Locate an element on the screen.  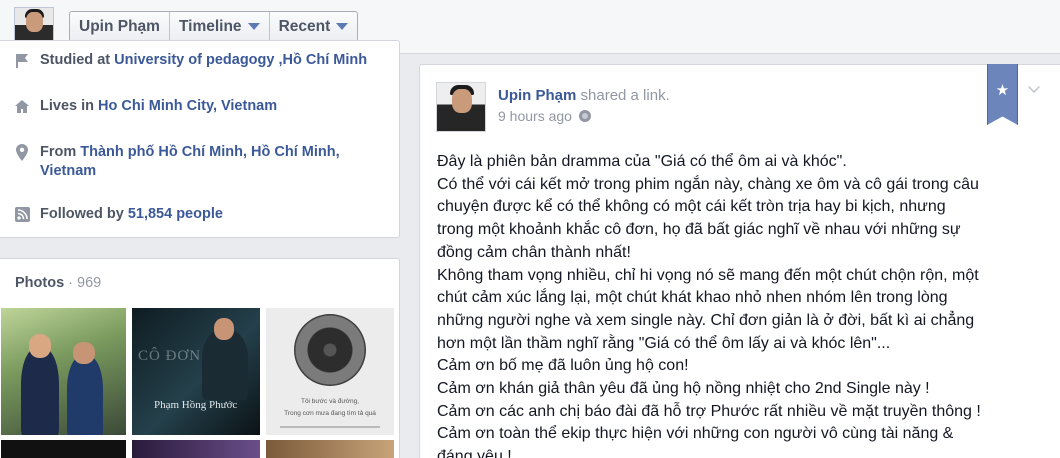
photos-count: 969 is located at coordinates (89, 283).